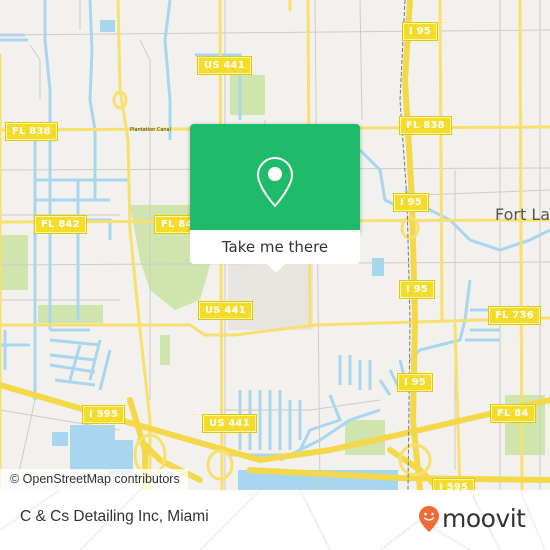 The image size is (550, 550). I want to click on road-shield-fl842: FL 842, so click(60, 224).